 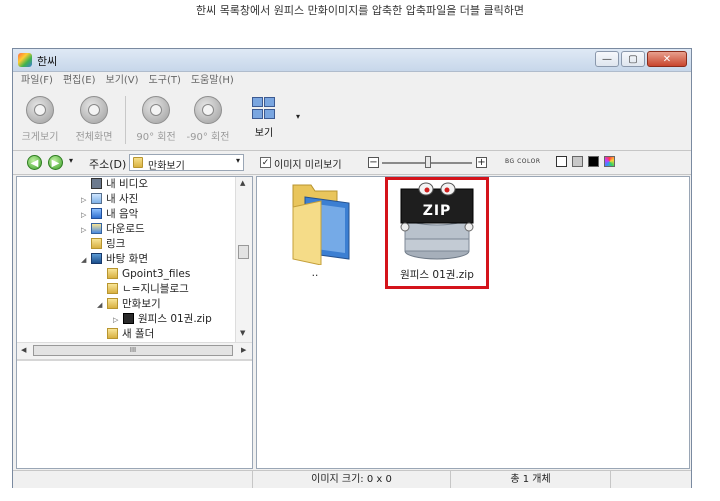 I want to click on music-folder-icon, so click(x=96, y=213).